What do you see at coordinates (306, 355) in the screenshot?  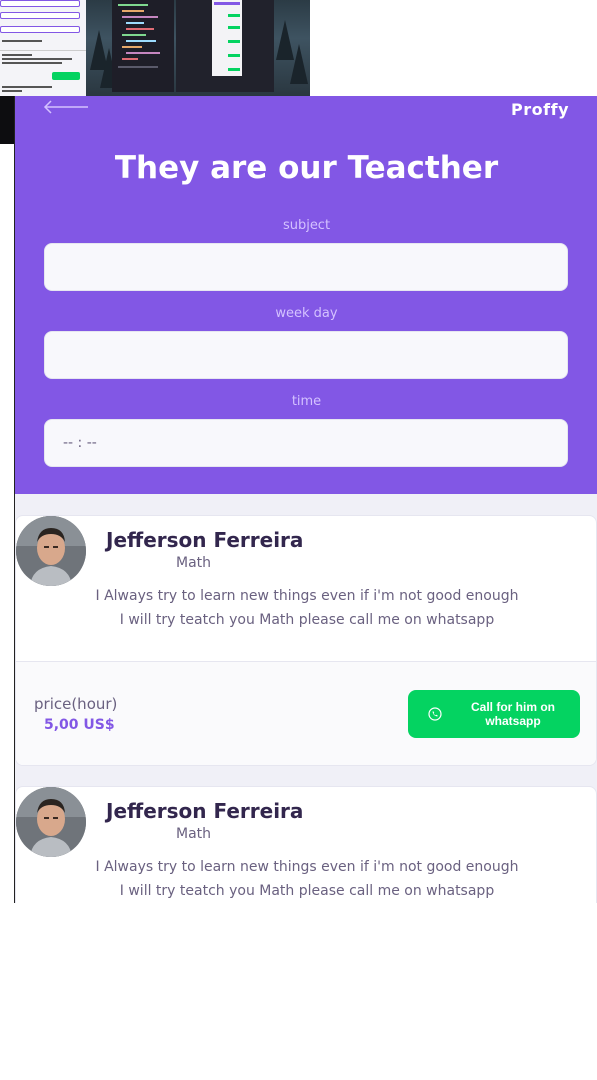 I see `week-day-select` at bounding box center [306, 355].